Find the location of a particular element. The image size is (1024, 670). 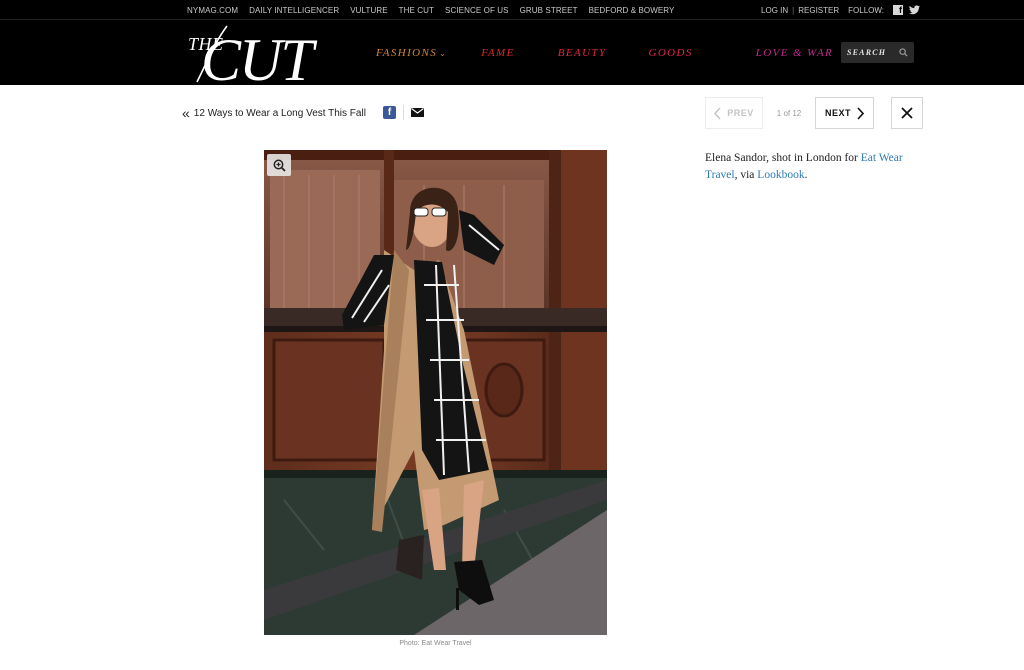

caption-middle: , via is located at coordinates (746, 175).